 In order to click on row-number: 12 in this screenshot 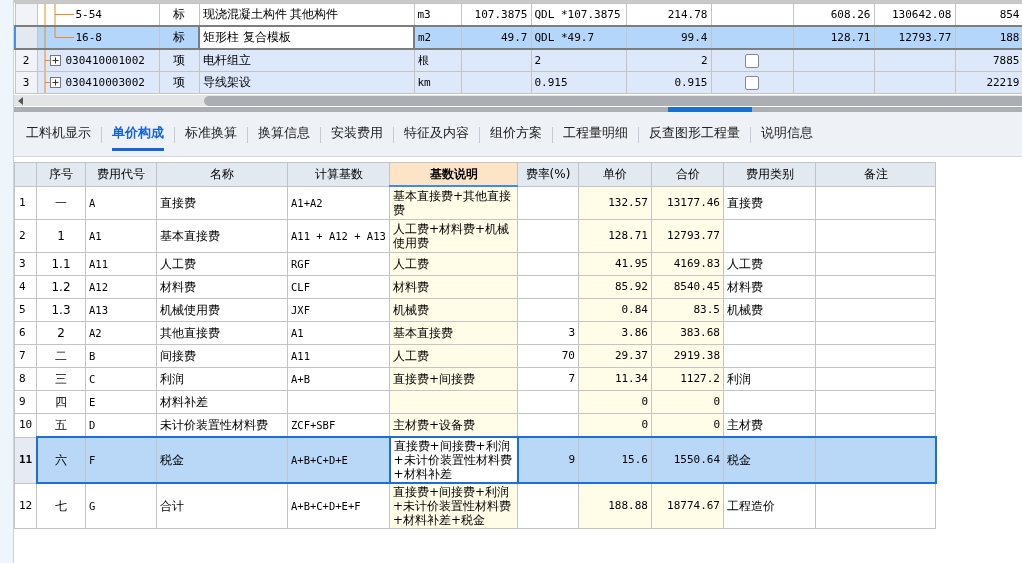, I will do `click(25, 506)`.